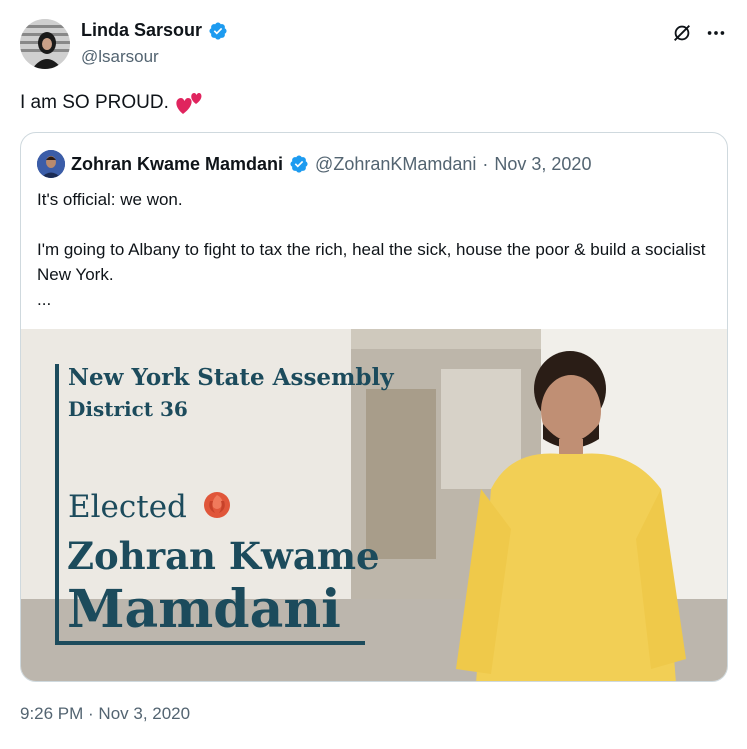  I want to click on poster-vertical-rule, so click(57, 504).